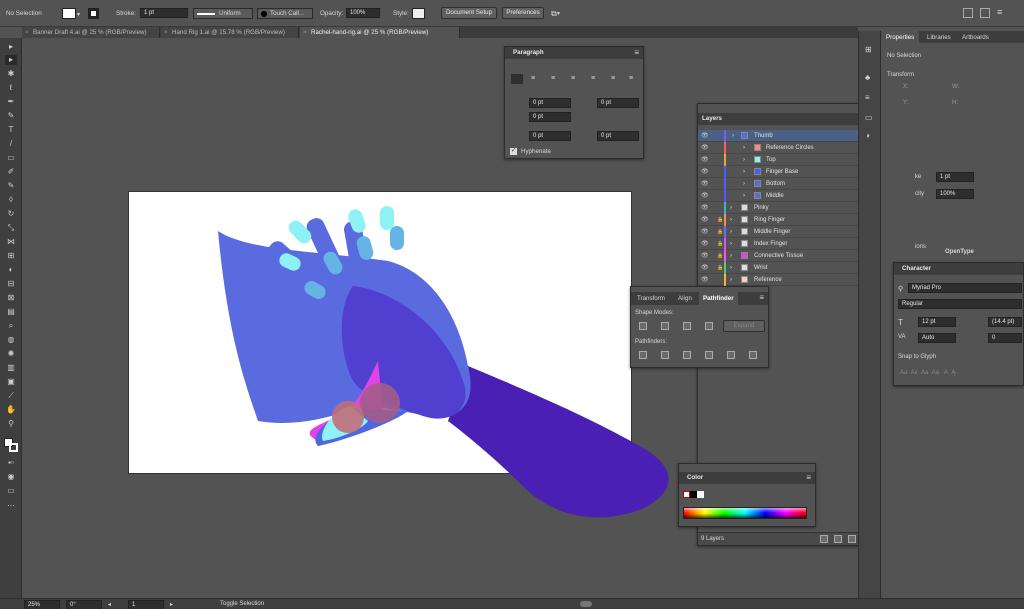  I want to click on white-swatch, so click(700, 494).